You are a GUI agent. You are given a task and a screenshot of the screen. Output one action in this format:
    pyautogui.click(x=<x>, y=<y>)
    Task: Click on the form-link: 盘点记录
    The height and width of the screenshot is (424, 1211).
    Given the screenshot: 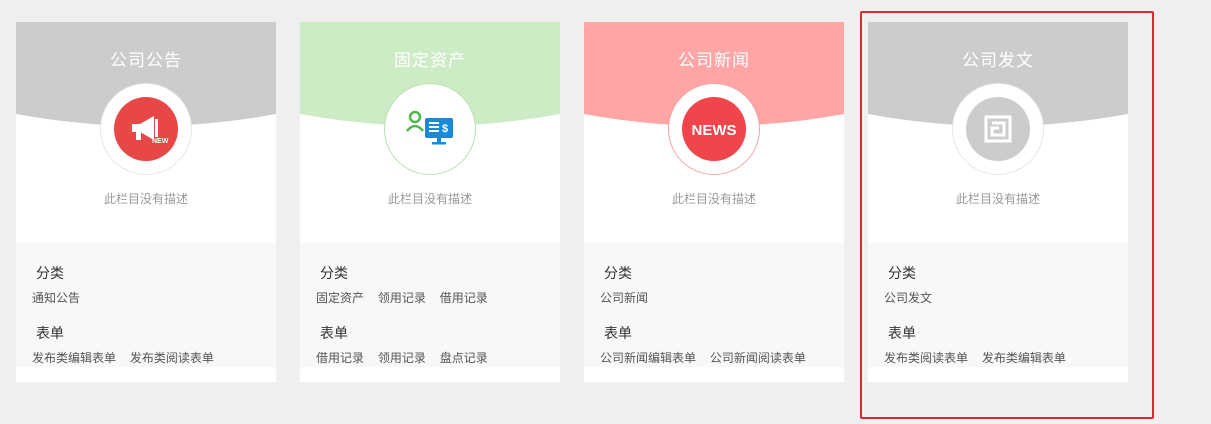 What is the action you would take?
    pyautogui.click(x=464, y=358)
    